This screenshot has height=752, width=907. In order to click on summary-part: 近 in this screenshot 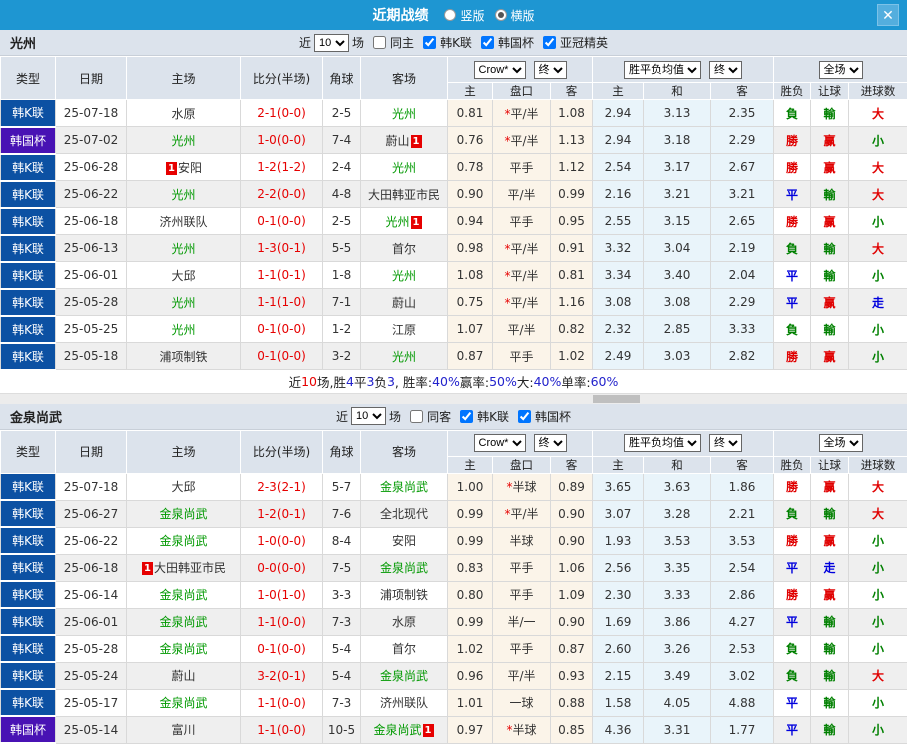, I will do `click(295, 382)`.